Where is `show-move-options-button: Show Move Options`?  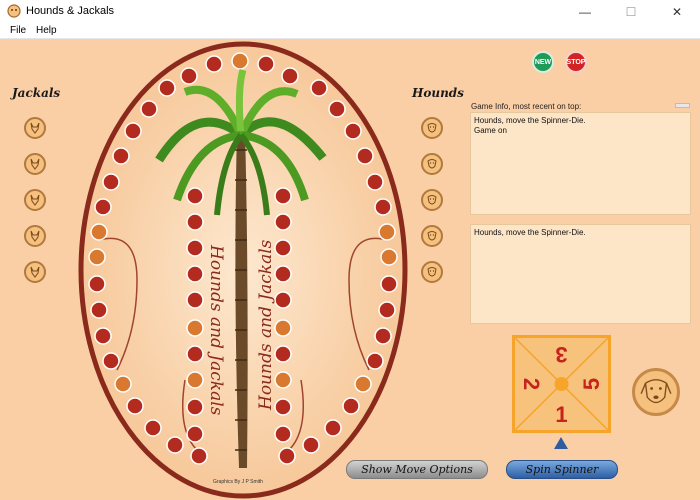
show-move-options-button: Show Move Options is located at coordinates (417, 469).